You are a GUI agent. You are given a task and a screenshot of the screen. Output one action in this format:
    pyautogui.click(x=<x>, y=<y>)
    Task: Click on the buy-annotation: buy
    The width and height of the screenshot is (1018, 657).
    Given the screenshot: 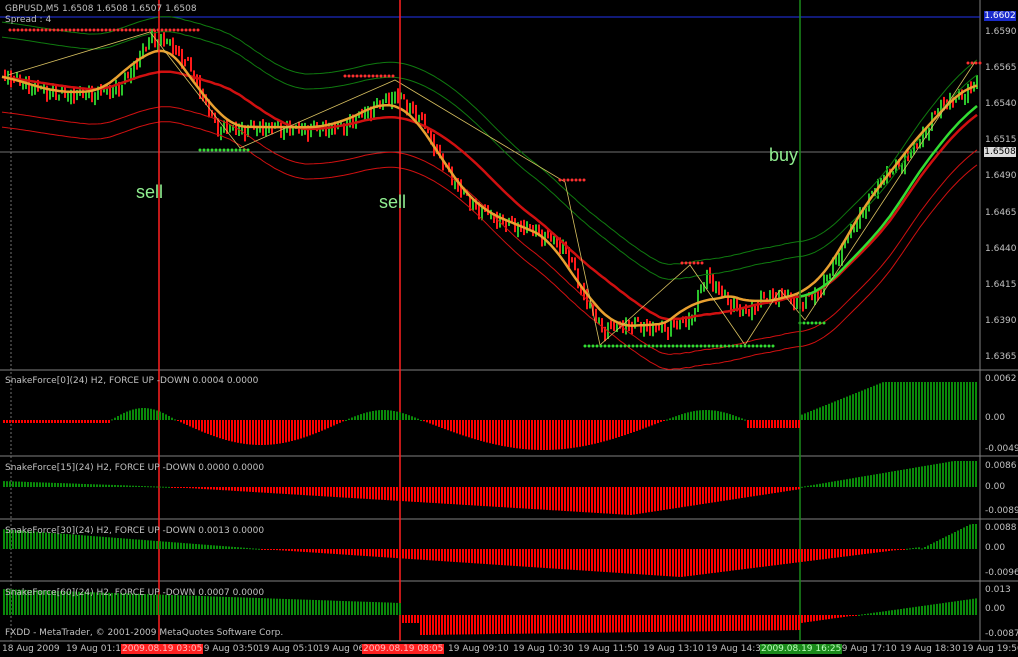 What is the action you would take?
    pyautogui.click(x=784, y=155)
    